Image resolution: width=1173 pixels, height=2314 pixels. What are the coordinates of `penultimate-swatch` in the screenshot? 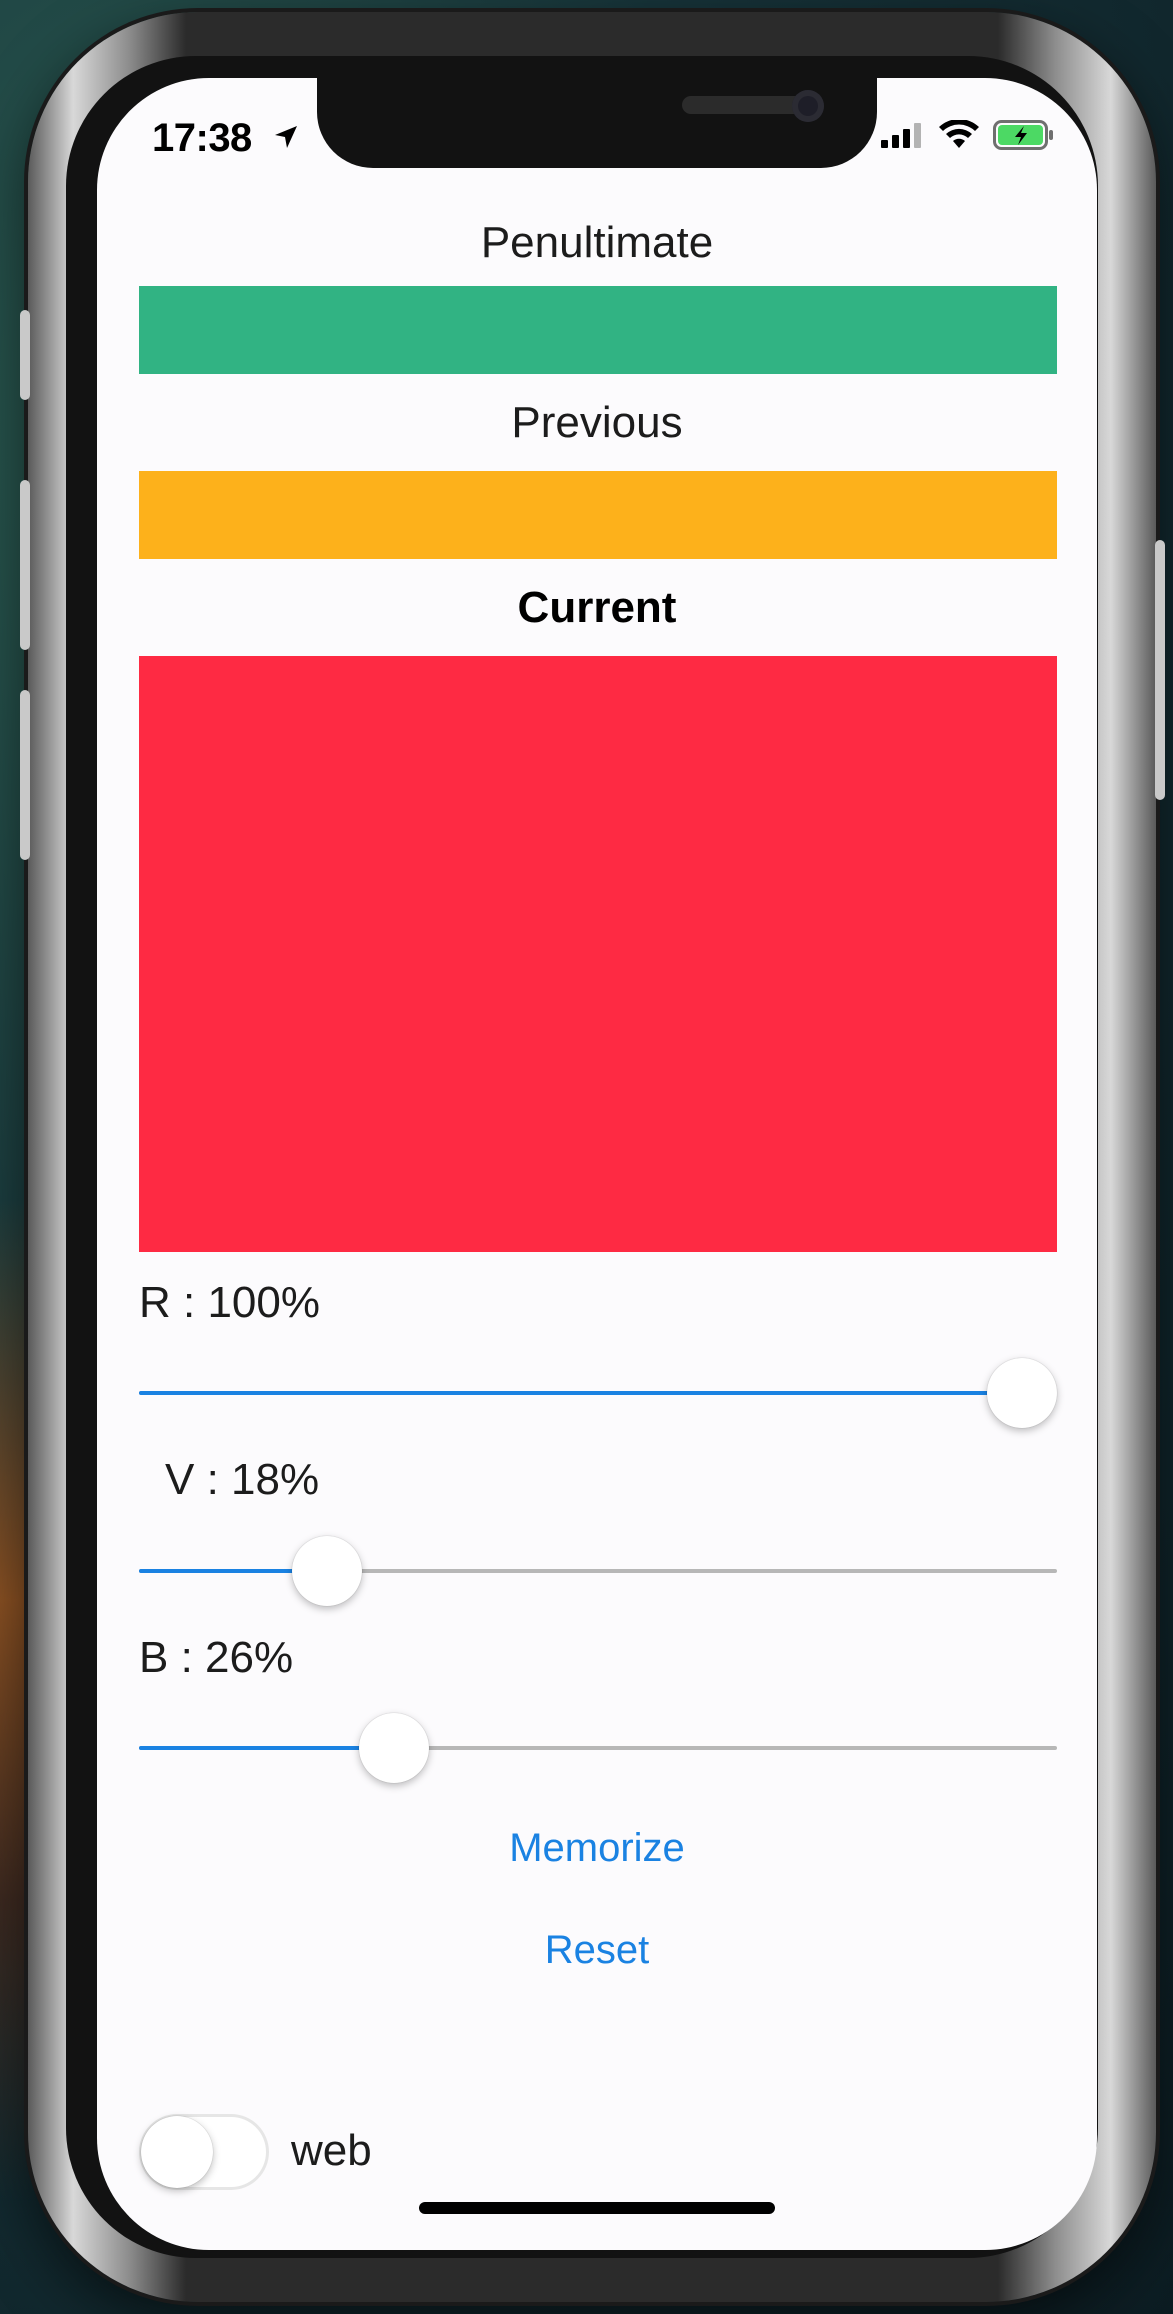 It's located at (598, 330).